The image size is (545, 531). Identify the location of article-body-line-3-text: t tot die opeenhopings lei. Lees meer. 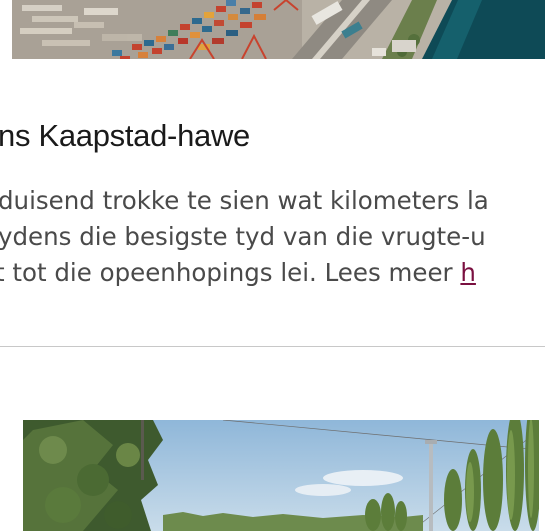
(230, 272).